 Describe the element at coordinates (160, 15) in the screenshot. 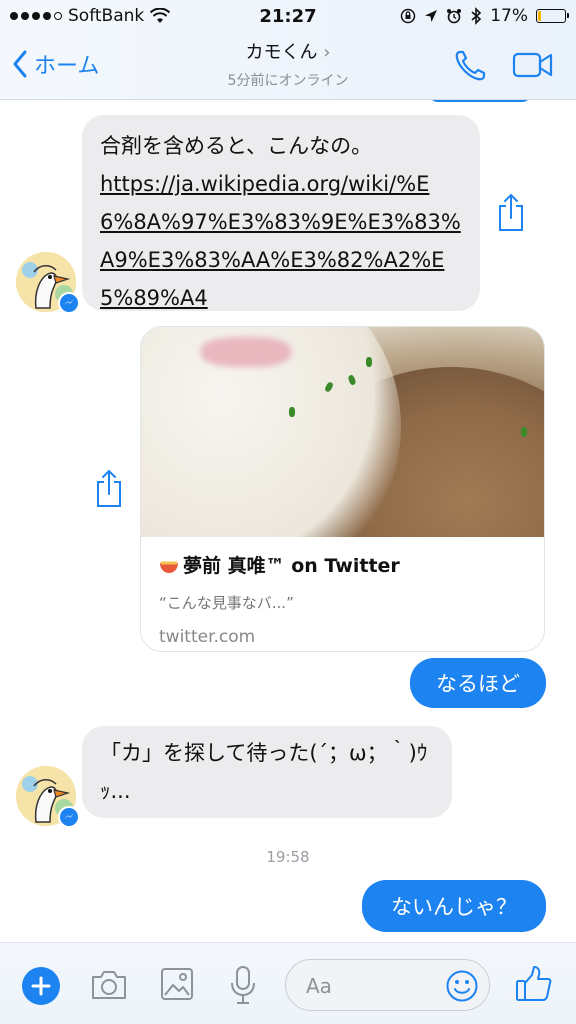

I see `wifi-icon` at that location.